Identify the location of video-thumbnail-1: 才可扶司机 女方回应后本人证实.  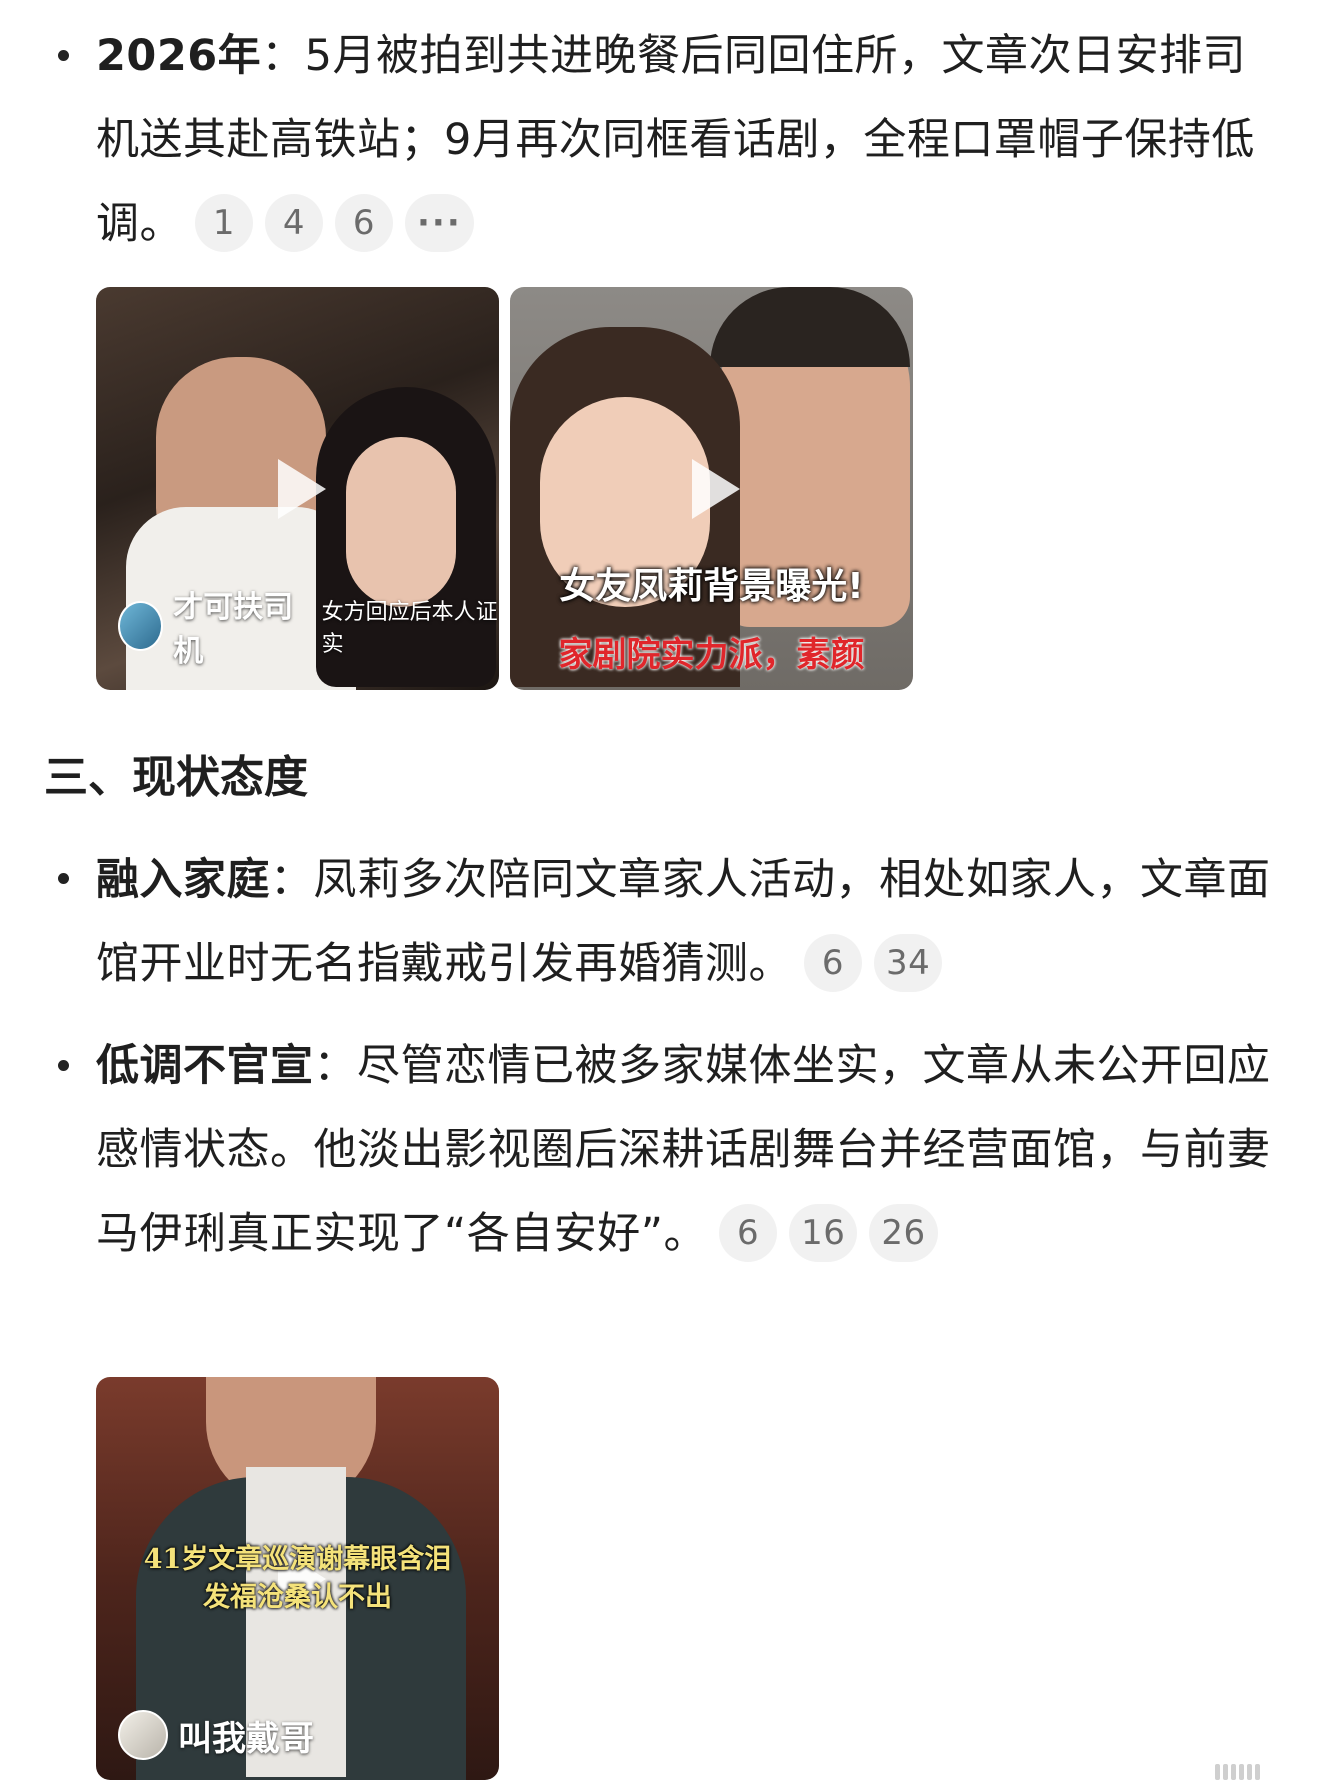
(297, 488).